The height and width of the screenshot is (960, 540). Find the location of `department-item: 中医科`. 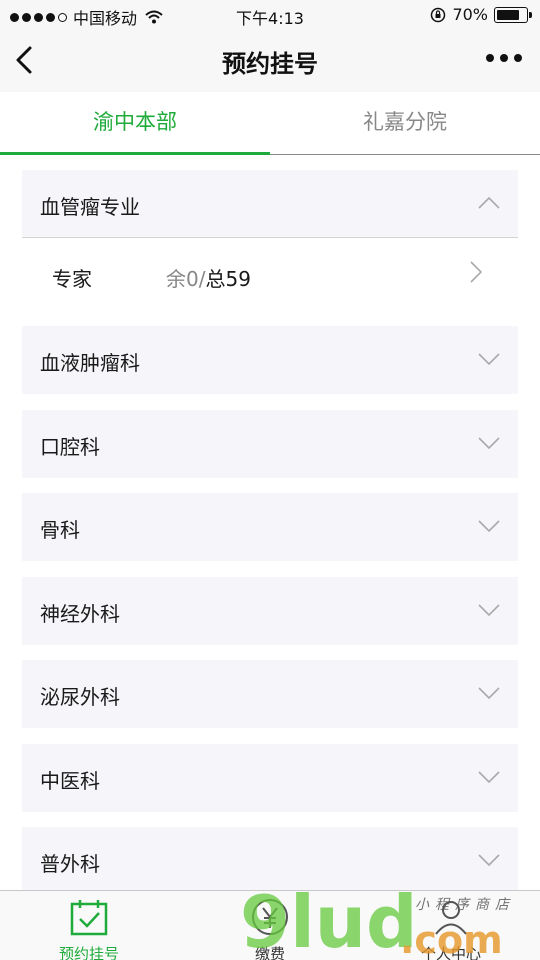

department-item: 中医科 is located at coordinates (270, 778).